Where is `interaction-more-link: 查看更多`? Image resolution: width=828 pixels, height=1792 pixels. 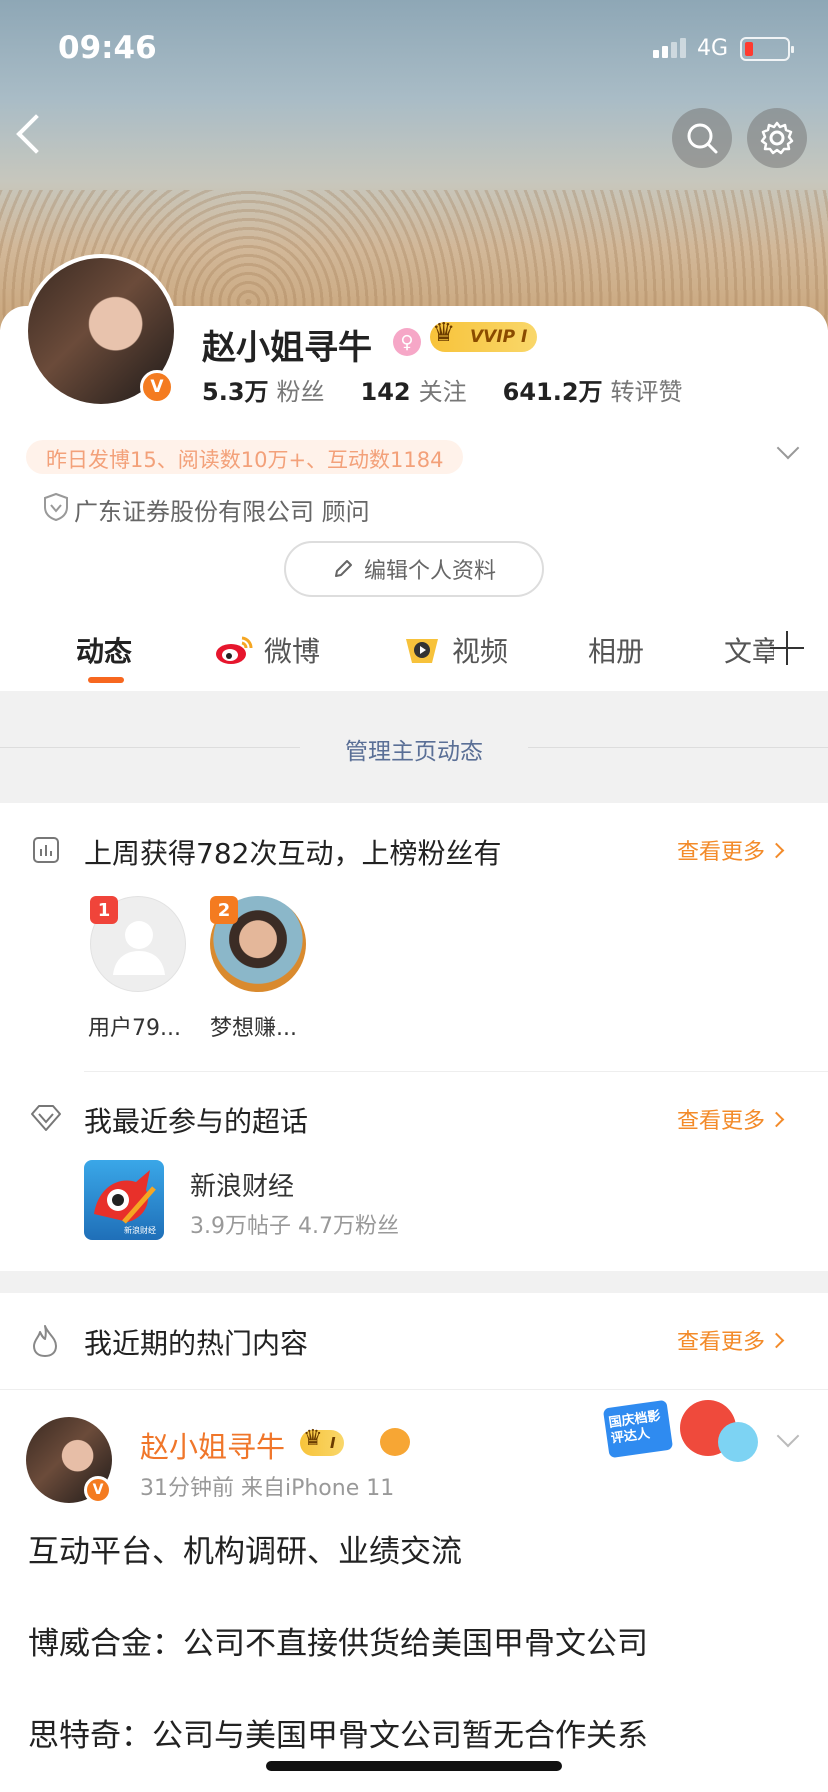 interaction-more-link: 查看更多 is located at coordinates (731, 850).